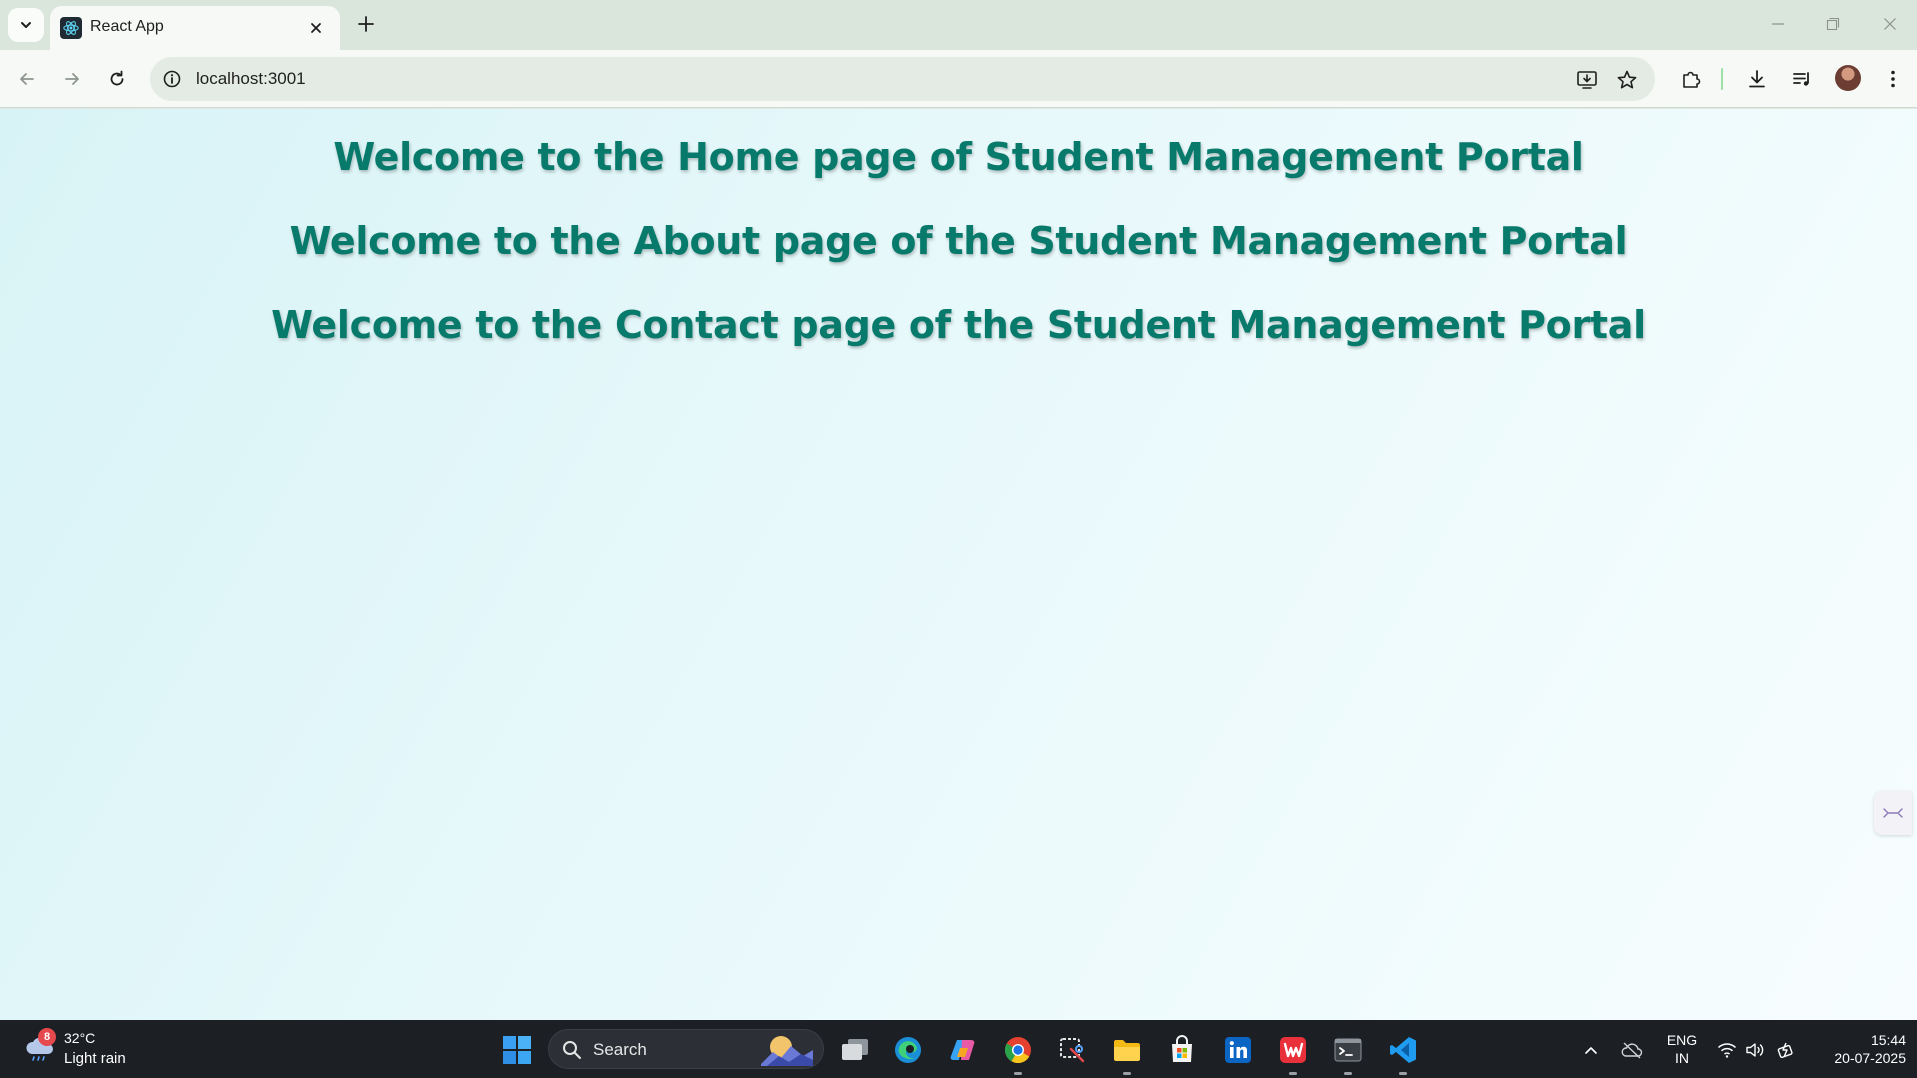 This screenshot has height=1078, width=1917. Describe the element at coordinates (1870, 1058) in the screenshot. I see `clock-date: 20-07-2025` at that location.